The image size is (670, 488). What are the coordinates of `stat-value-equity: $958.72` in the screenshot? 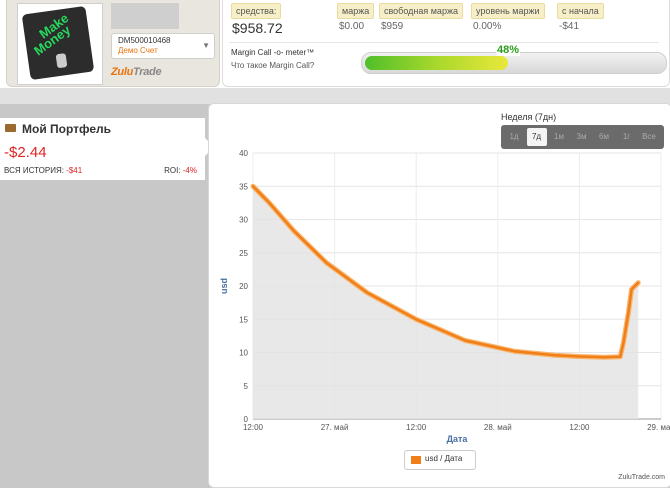 It's located at (257, 28).